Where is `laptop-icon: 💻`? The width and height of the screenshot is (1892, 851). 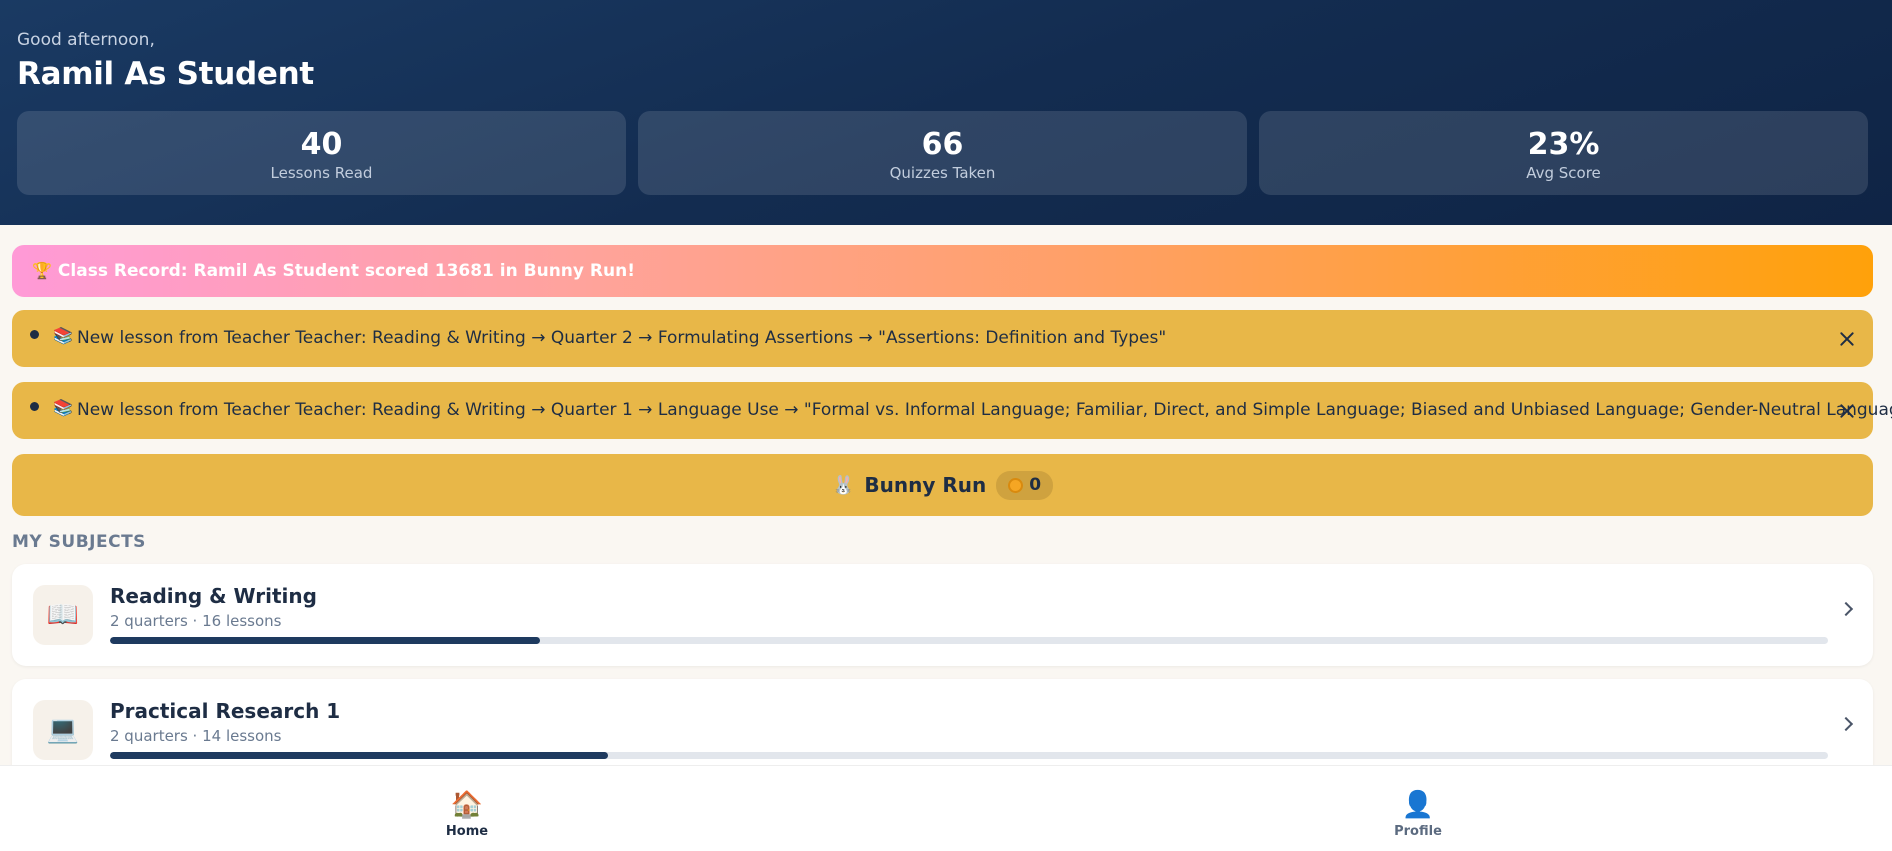 laptop-icon: 💻 is located at coordinates (63, 730).